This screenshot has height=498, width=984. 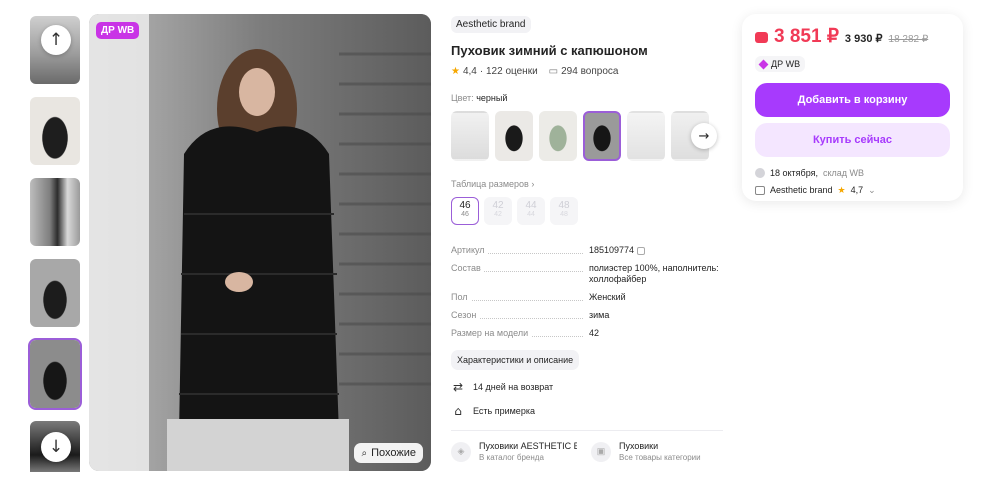 I want to click on article-number: 185109774, so click(x=612, y=250).